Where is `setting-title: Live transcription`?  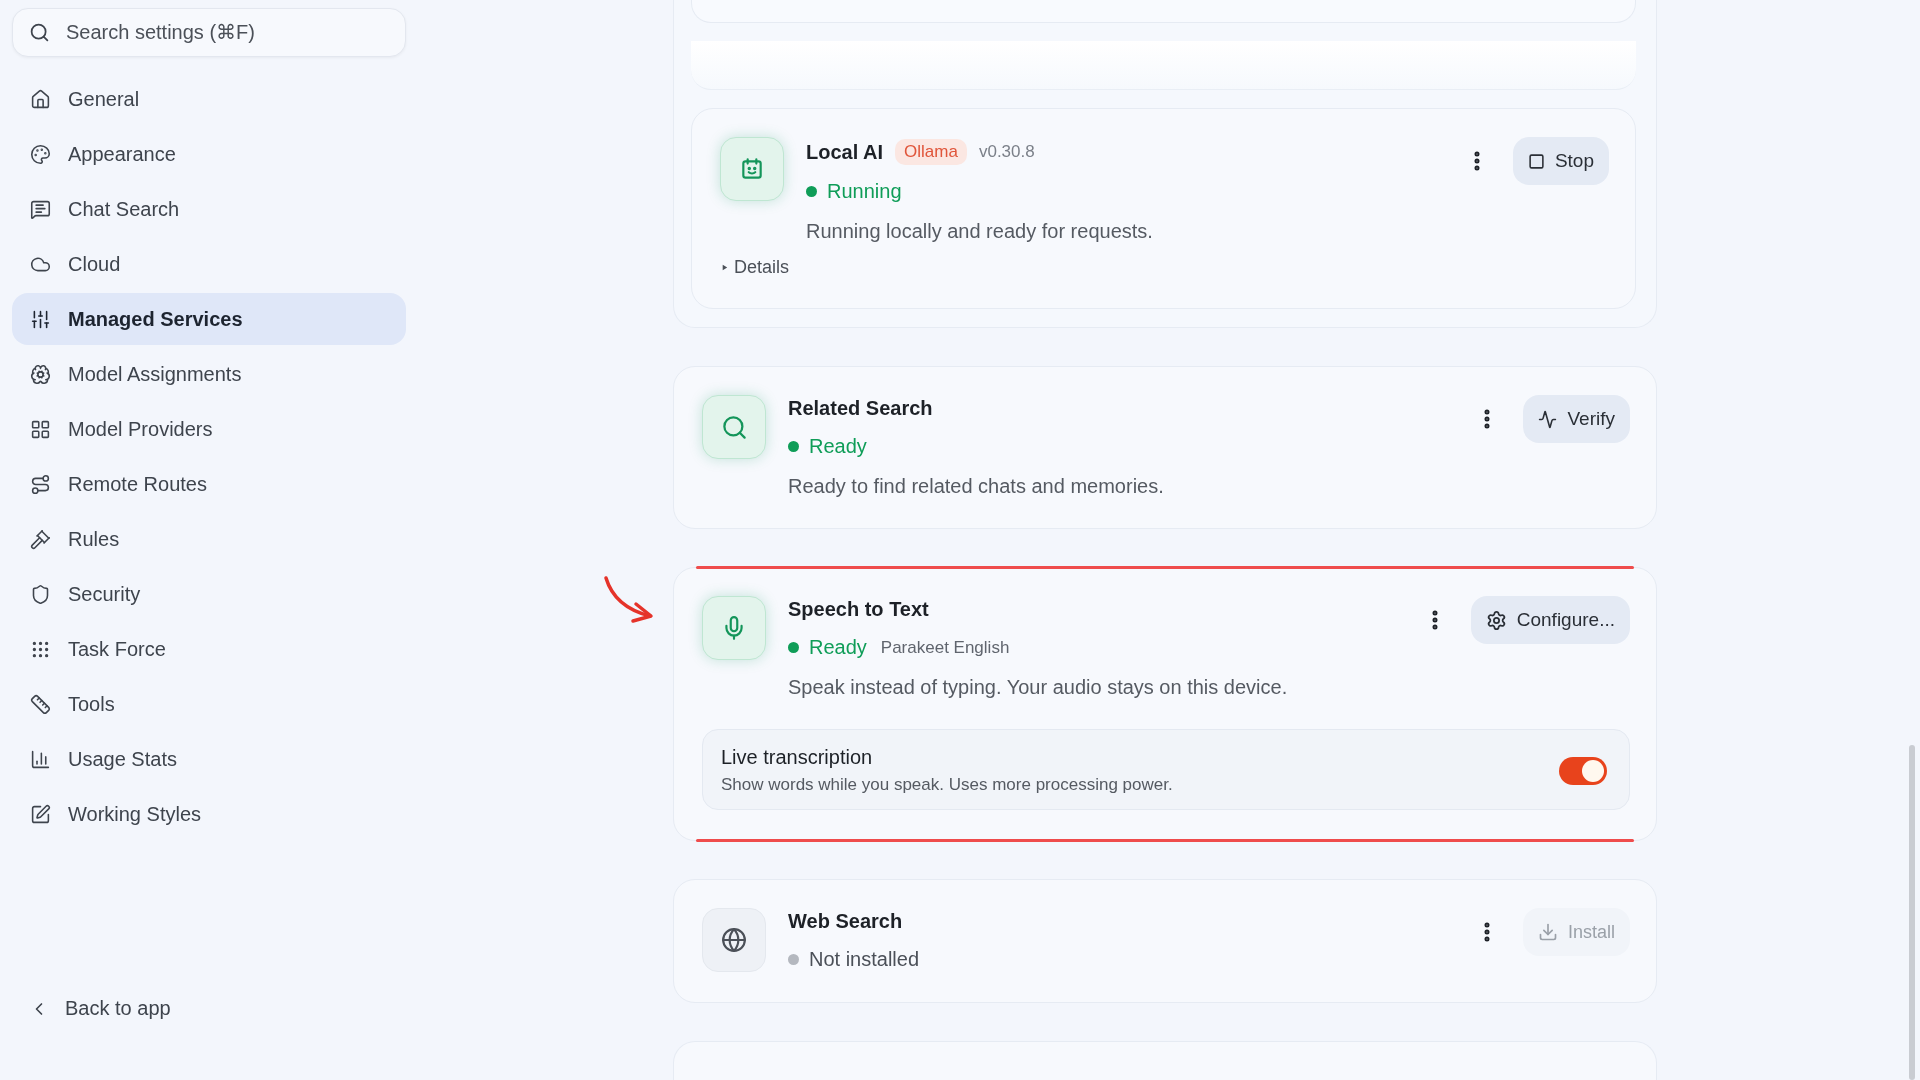 setting-title: Live transcription is located at coordinates (797, 757).